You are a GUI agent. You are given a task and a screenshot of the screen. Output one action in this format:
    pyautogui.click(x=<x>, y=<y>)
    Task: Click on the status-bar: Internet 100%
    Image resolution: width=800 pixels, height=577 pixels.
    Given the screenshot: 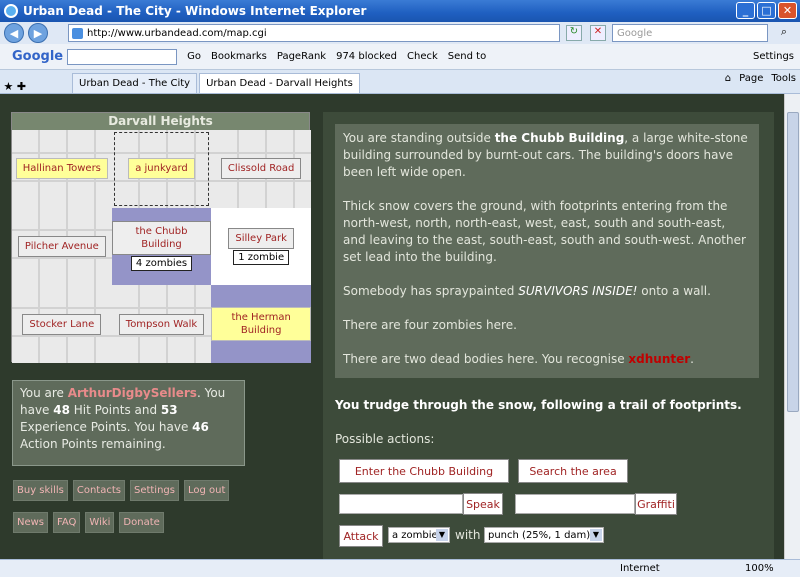 What is the action you would take?
    pyautogui.click(x=400, y=568)
    